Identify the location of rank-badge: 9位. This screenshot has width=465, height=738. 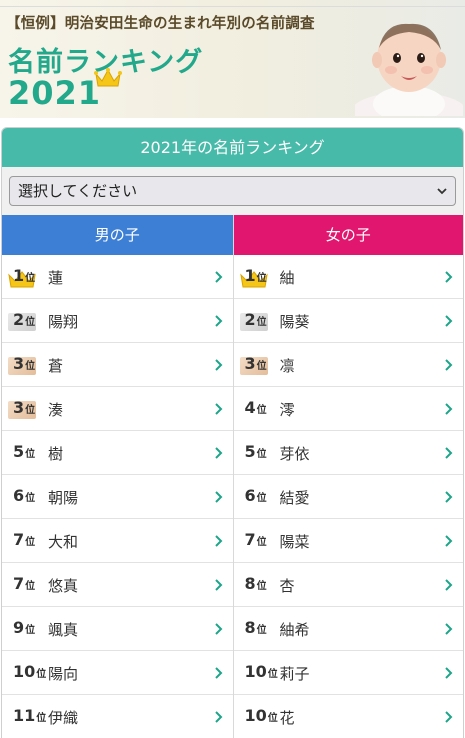
(27, 629).